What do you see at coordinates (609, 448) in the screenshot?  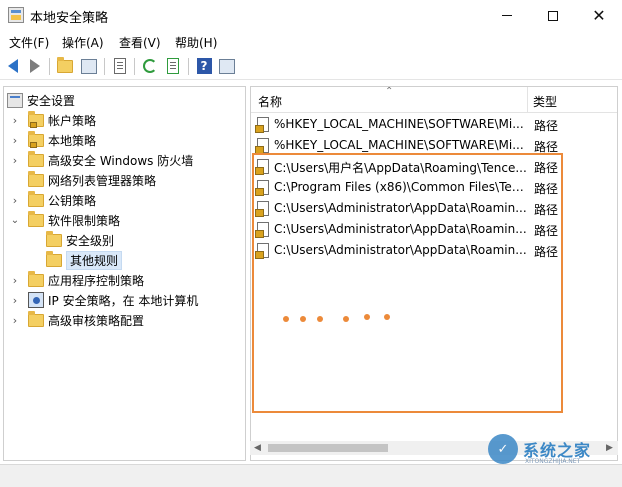 I see `scroll-right-icon: ▶` at bounding box center [609, 448].